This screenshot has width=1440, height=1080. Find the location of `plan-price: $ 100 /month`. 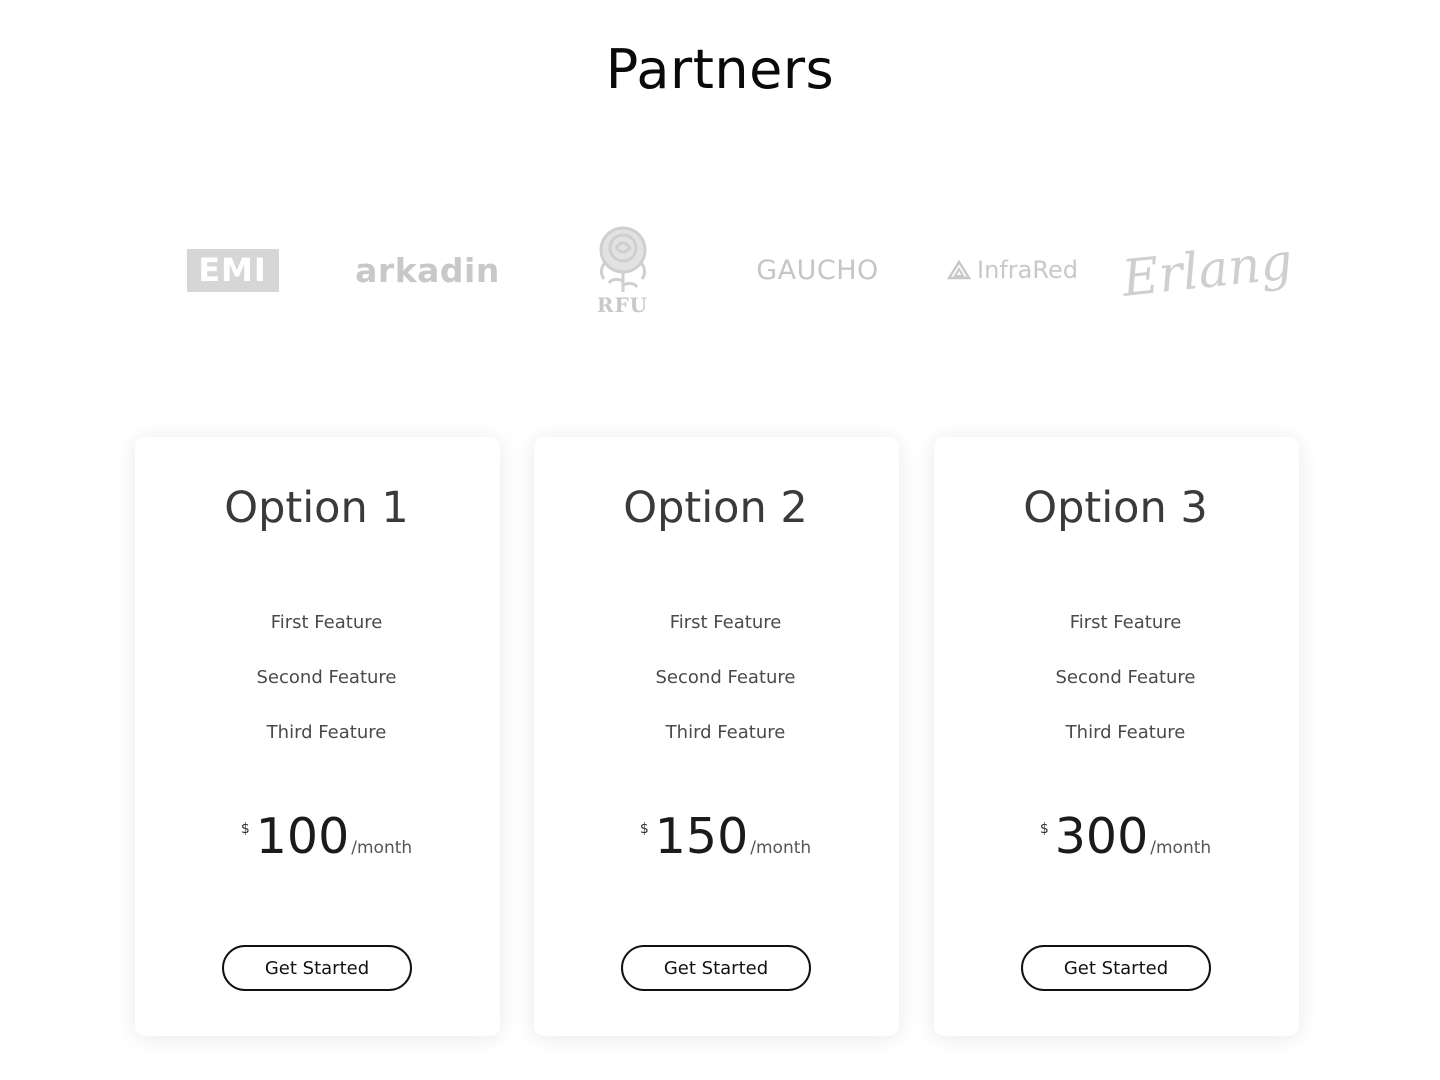

plan-price: $ 100 /month is located at coordinates (317, 837).